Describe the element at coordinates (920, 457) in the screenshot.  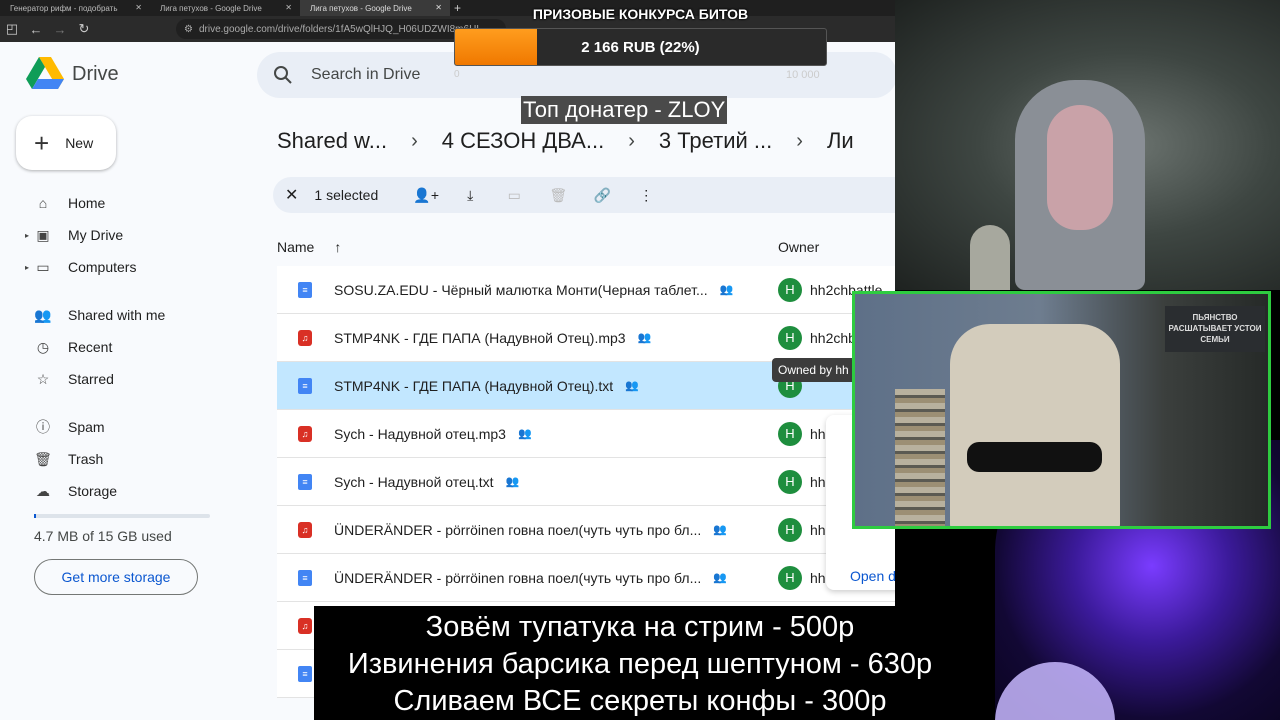
I see `bookshelf-shape` at that location.